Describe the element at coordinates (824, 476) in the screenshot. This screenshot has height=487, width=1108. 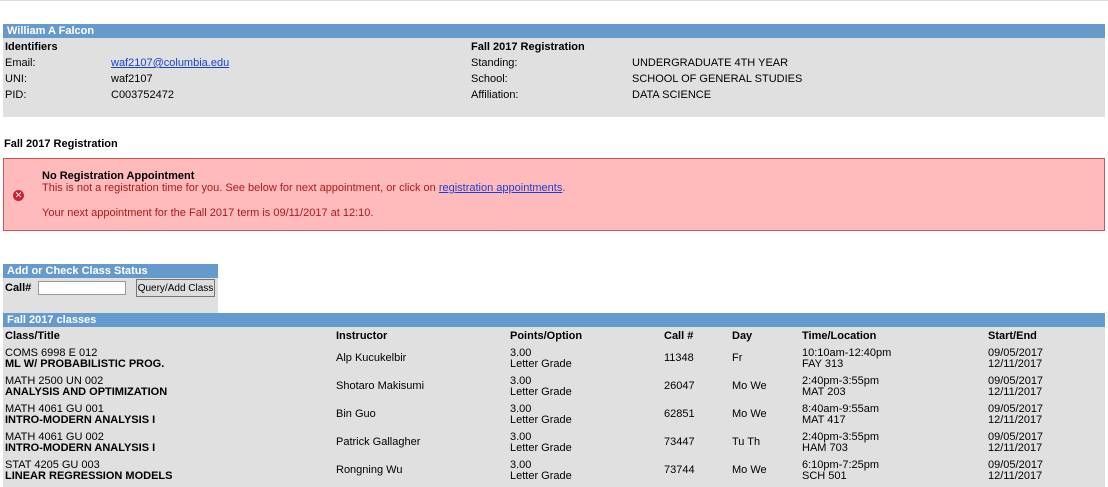
I see `location: SCH 501` at that location.